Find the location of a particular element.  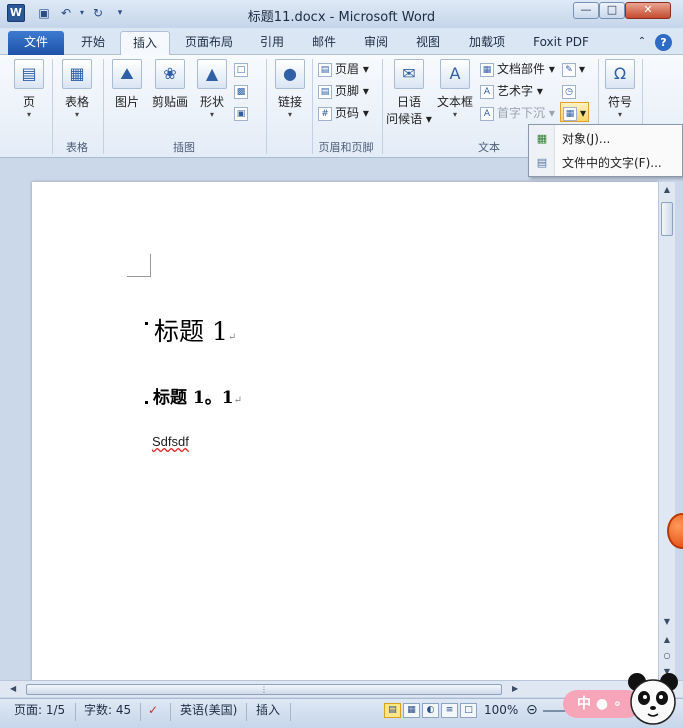

object-icon: ▦ is located at coordinates (570, 113).